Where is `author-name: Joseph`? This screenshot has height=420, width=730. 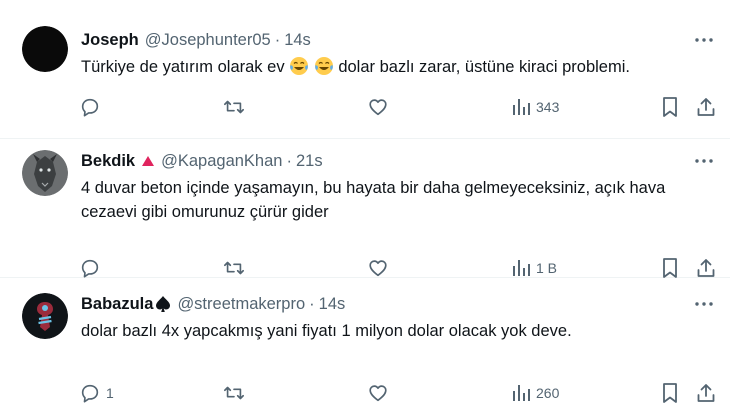 author-name: Joseph is located at coordinates (110, 40).